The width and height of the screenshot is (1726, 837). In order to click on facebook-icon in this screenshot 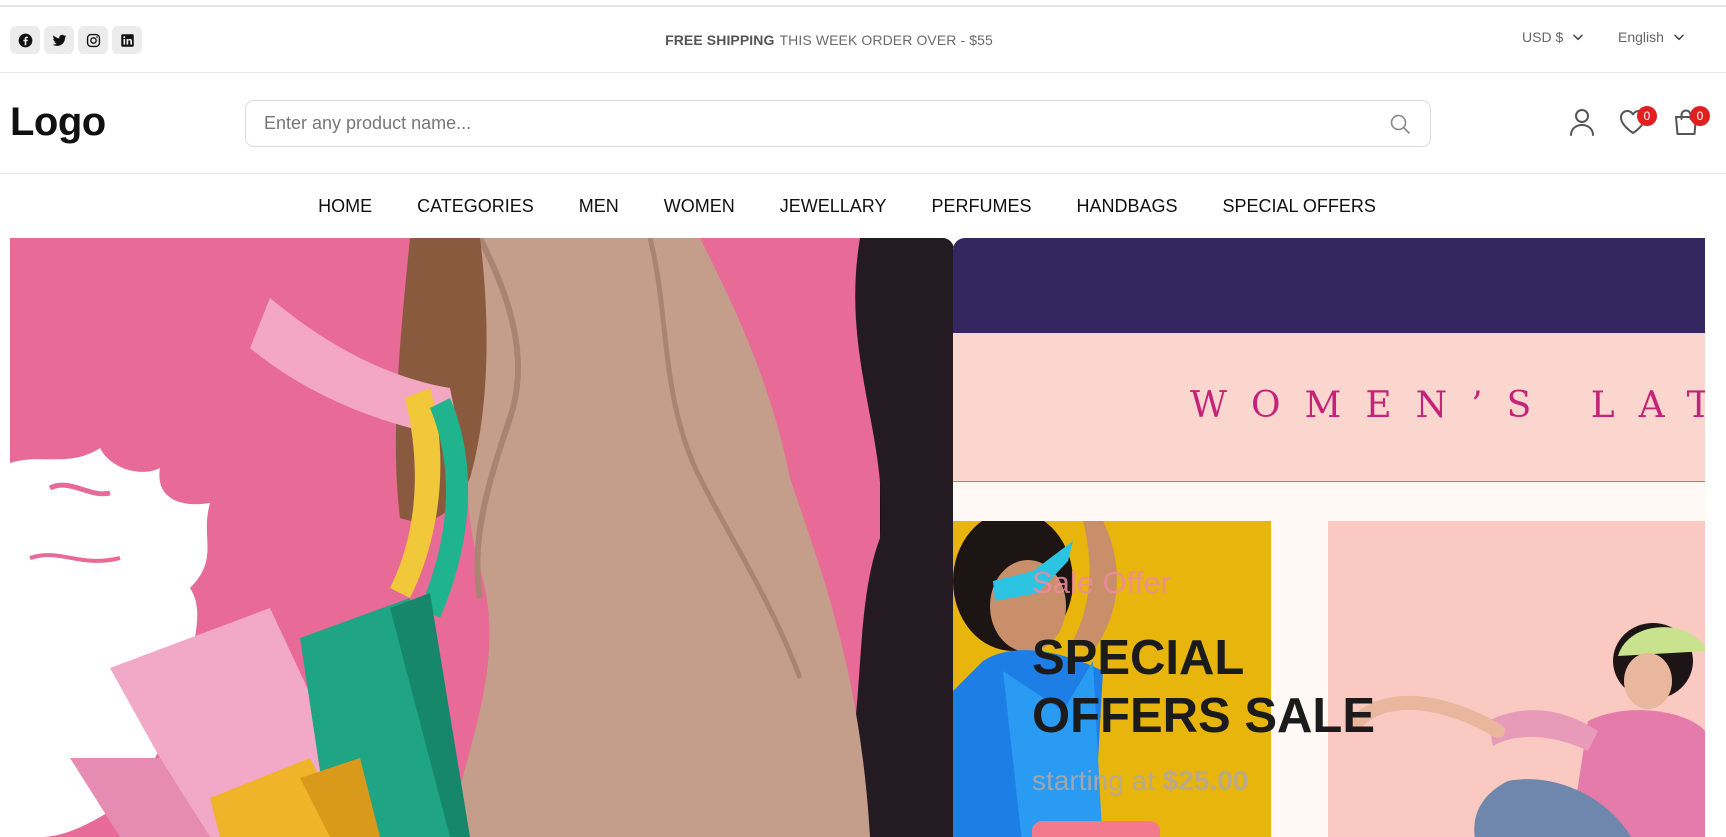, I will do `click(25, 40)`.